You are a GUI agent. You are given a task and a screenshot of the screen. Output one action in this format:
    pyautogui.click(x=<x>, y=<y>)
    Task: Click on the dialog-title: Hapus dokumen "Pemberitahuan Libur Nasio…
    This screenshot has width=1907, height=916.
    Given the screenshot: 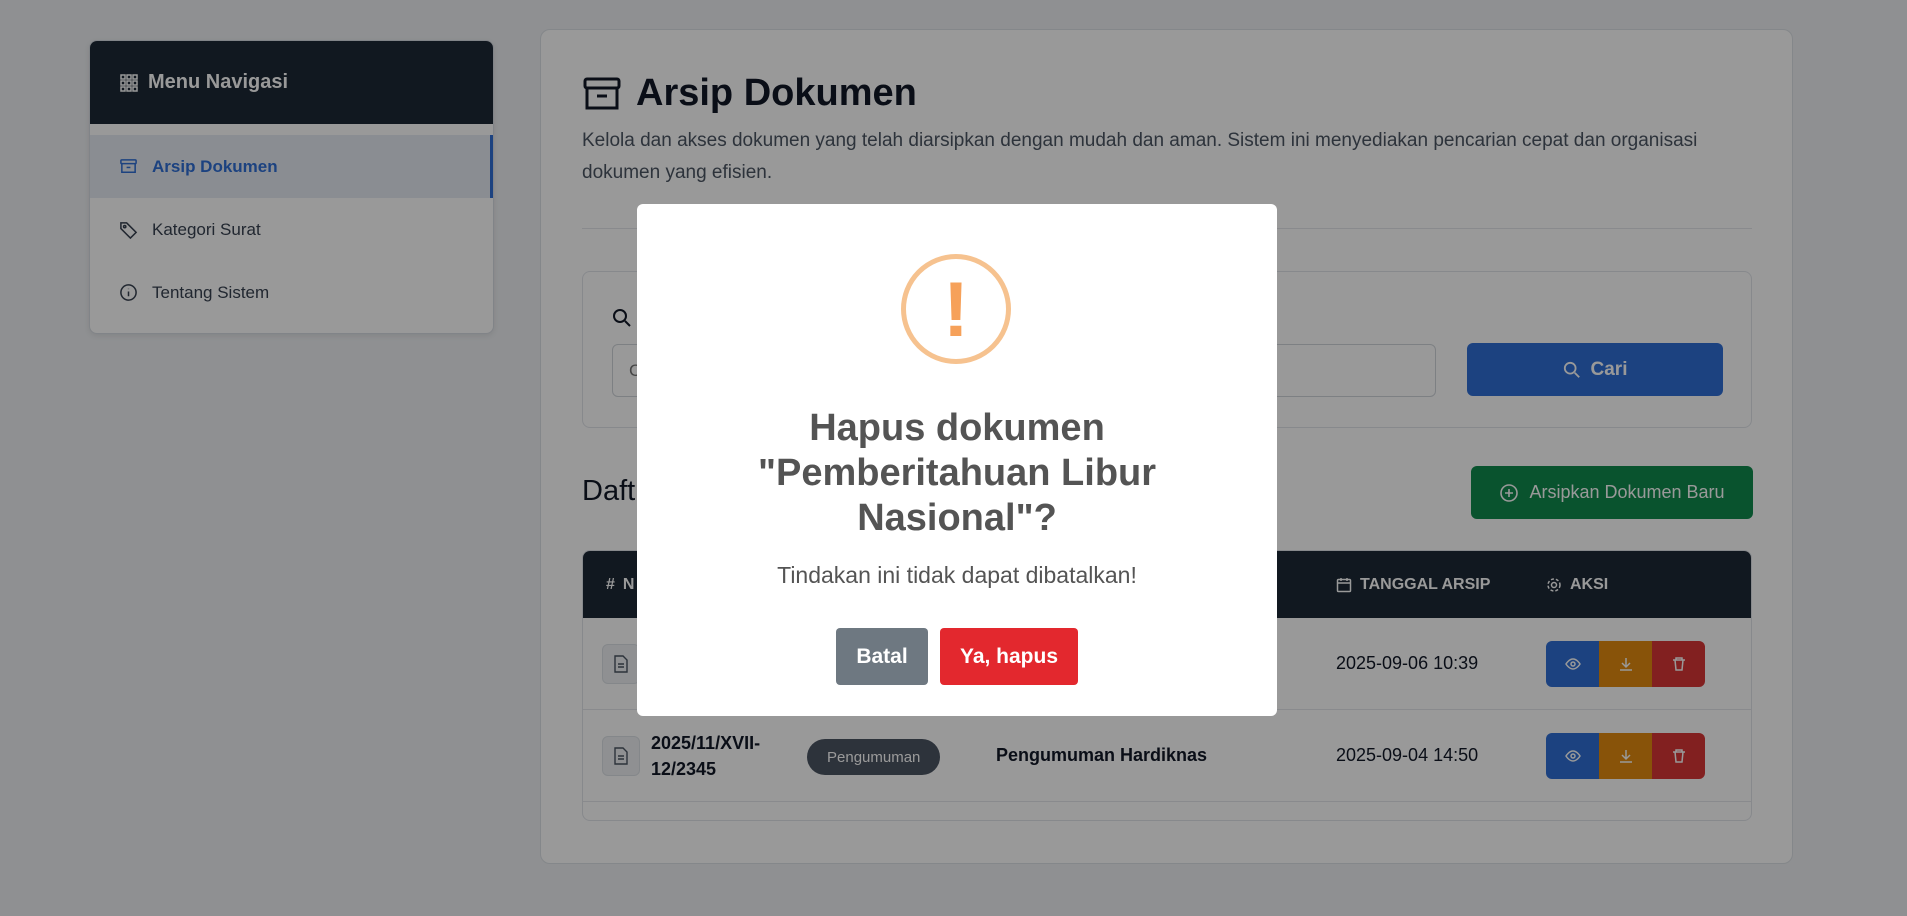 What is the action you would take?
    pyautogui.click(x=957, y=473)
    